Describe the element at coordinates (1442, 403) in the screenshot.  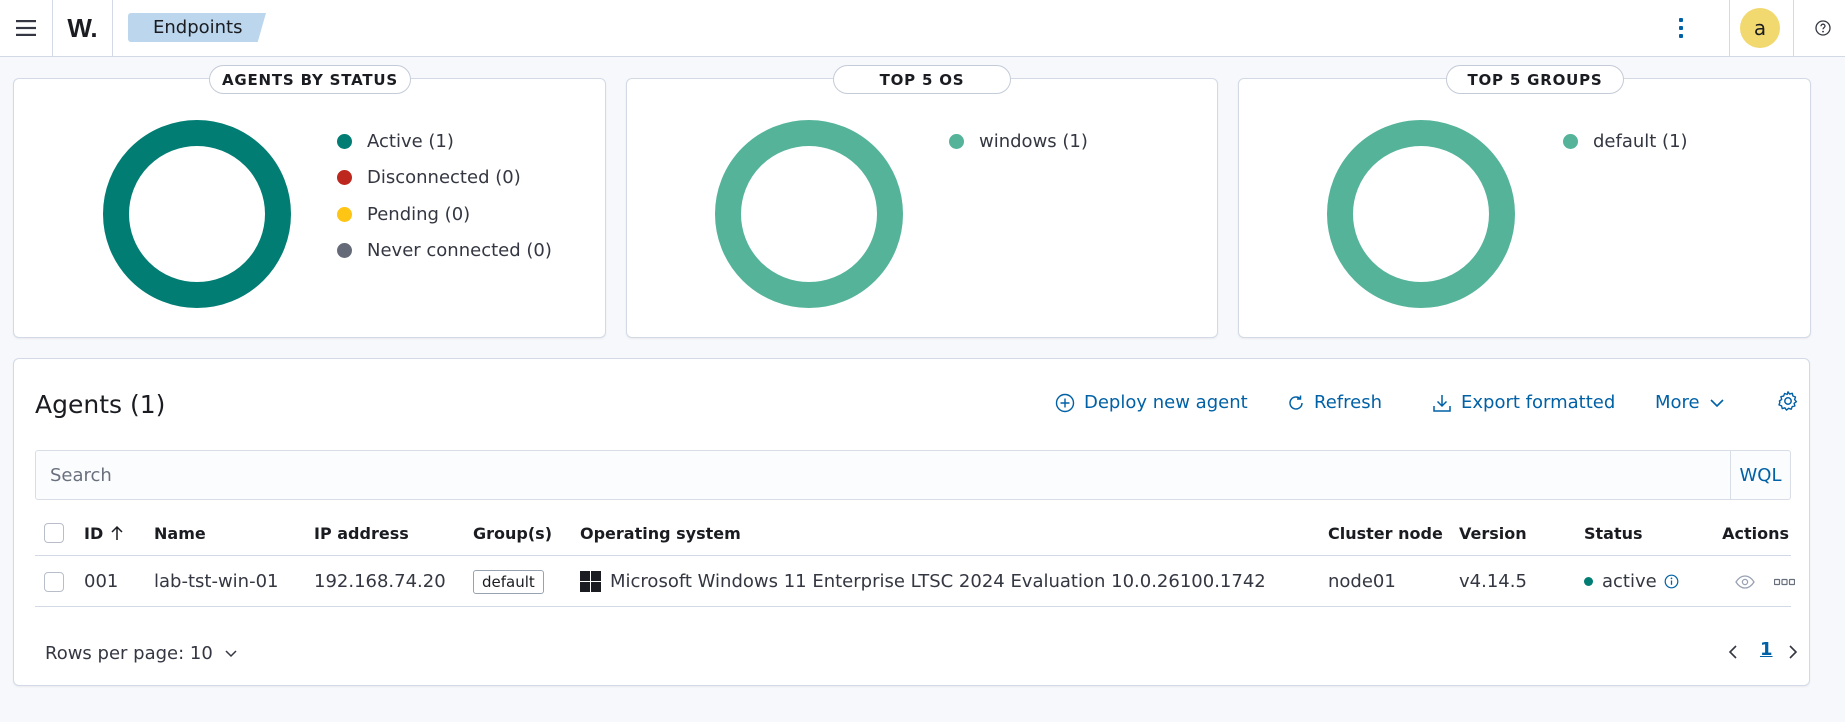
I see `download-icon` at that location.